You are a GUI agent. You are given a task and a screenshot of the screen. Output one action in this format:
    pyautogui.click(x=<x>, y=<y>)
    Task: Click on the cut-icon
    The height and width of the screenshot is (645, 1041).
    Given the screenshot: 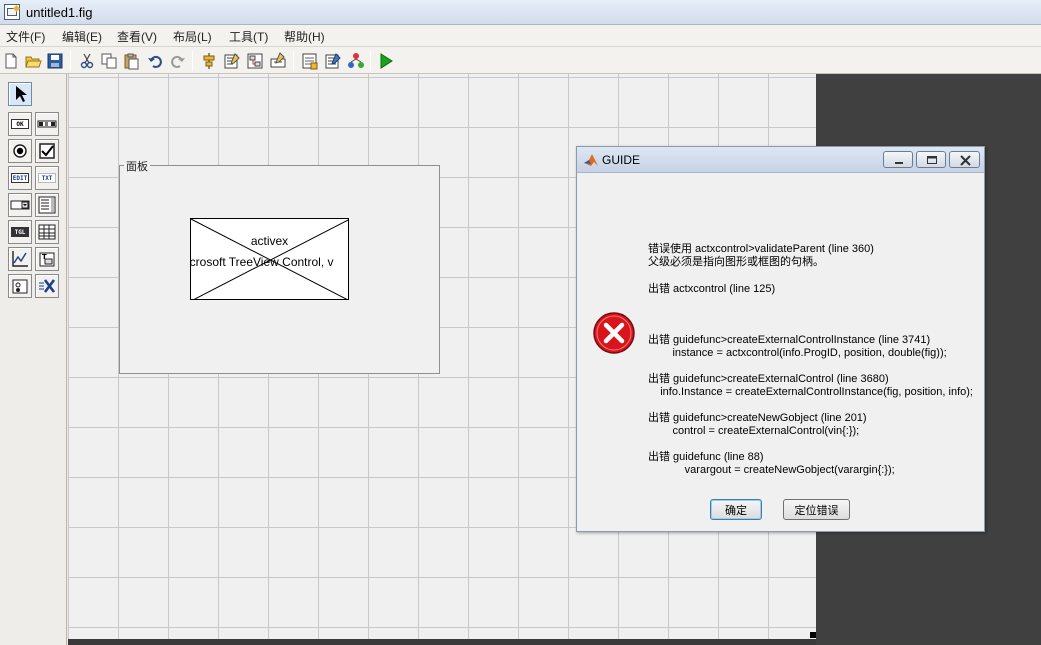 What is the action you would take?
    pyautogui.click(x=87, y=61)
    